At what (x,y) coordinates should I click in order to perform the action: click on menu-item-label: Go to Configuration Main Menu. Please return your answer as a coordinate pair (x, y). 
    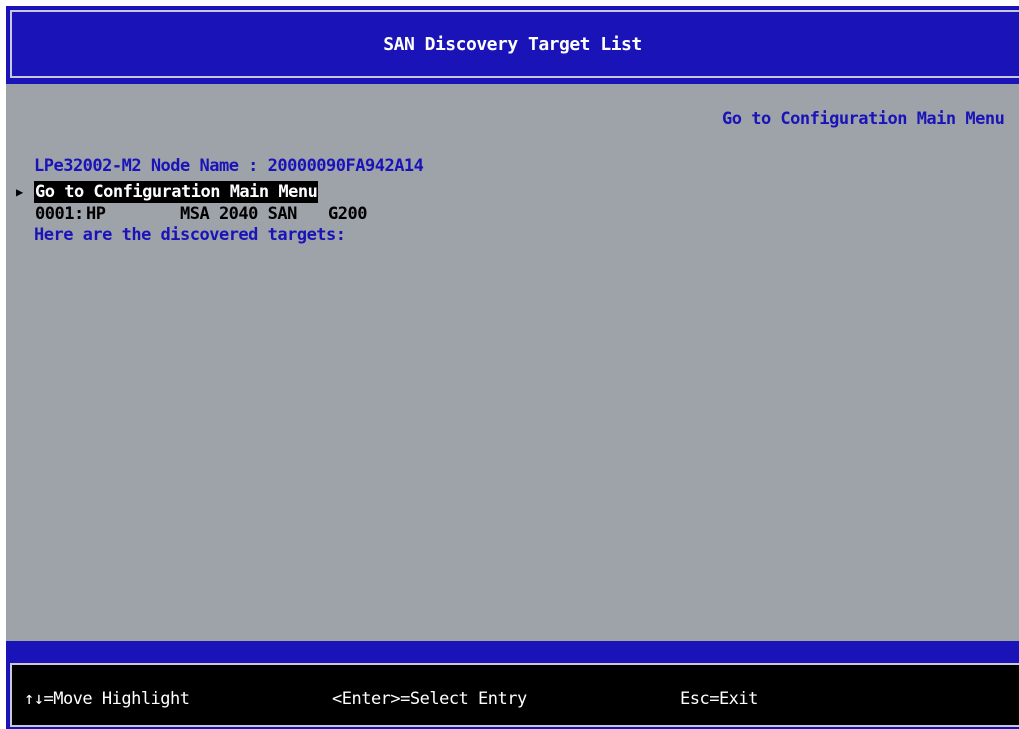
    Looking at the image, I should click on (176, 192).